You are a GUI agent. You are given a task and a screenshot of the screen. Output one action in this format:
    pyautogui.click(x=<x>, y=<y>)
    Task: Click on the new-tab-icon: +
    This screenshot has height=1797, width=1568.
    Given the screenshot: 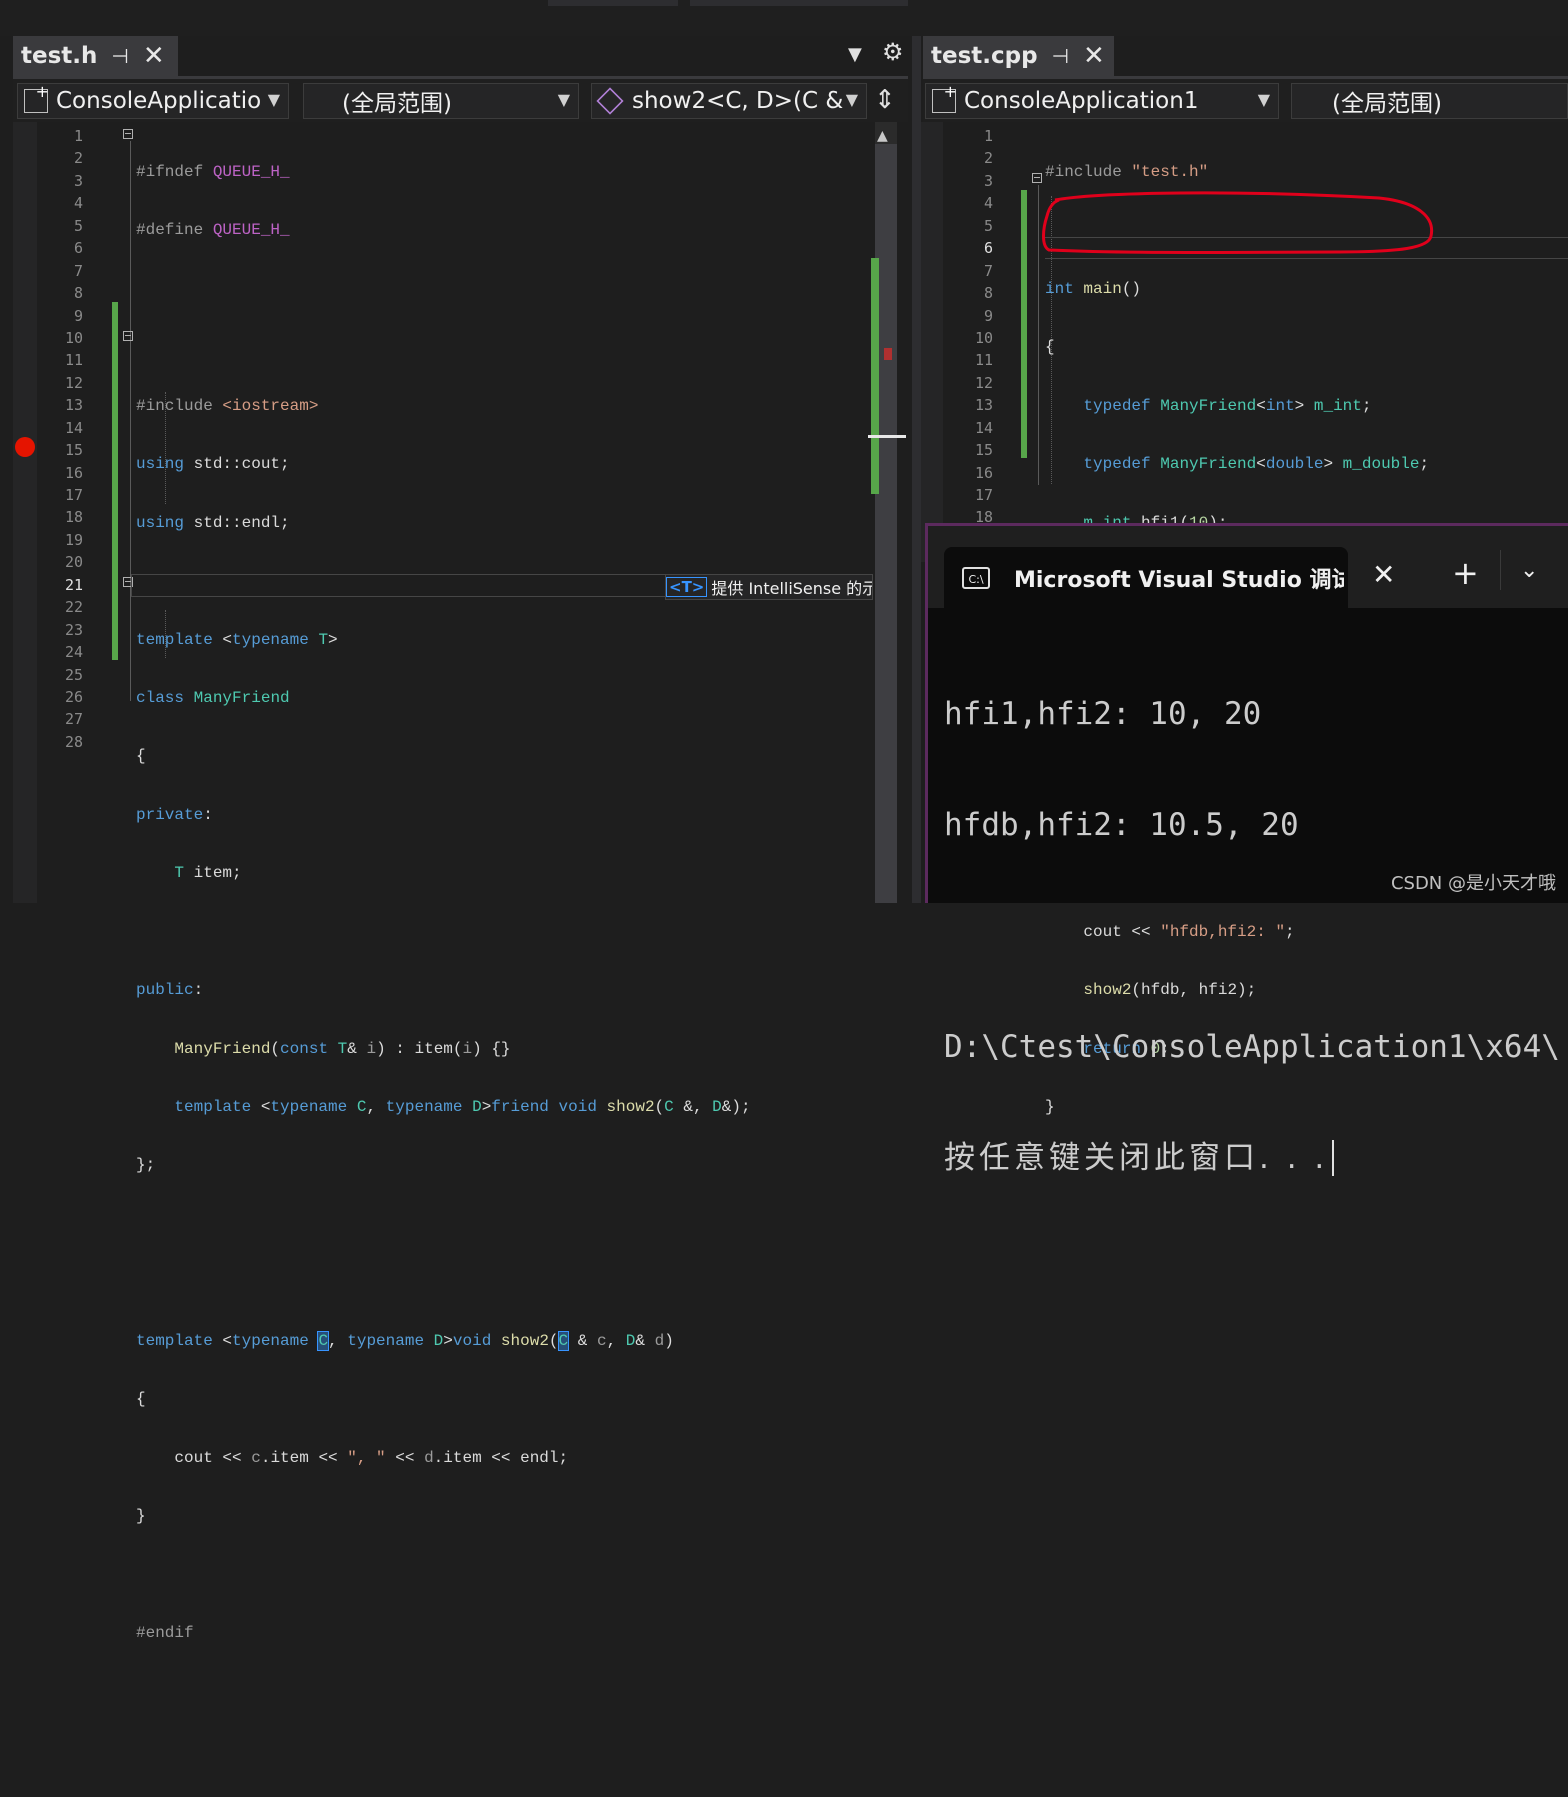 What is the action you would take?
    pyautogui.click(x=1465, y=573)
    